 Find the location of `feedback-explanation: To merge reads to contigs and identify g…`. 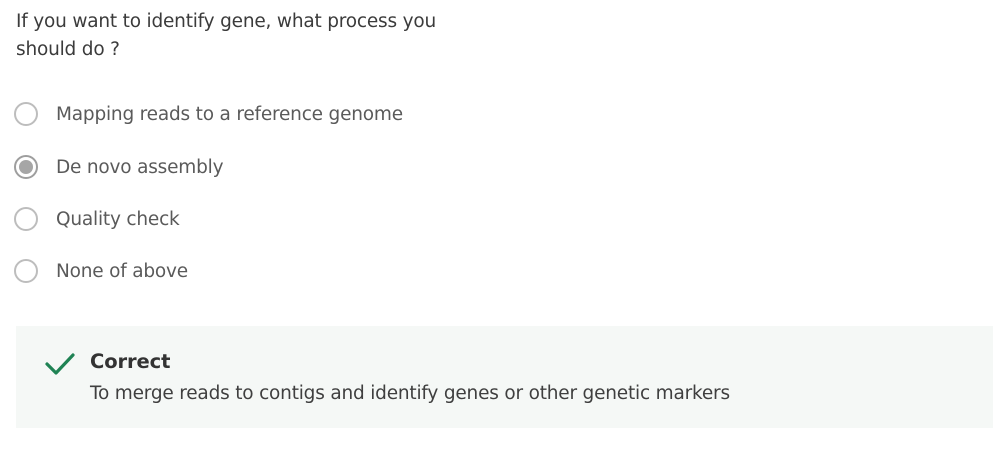

feedback-explanation: To merge reads to contigs and identify g… is located at coordinates (410, 393).